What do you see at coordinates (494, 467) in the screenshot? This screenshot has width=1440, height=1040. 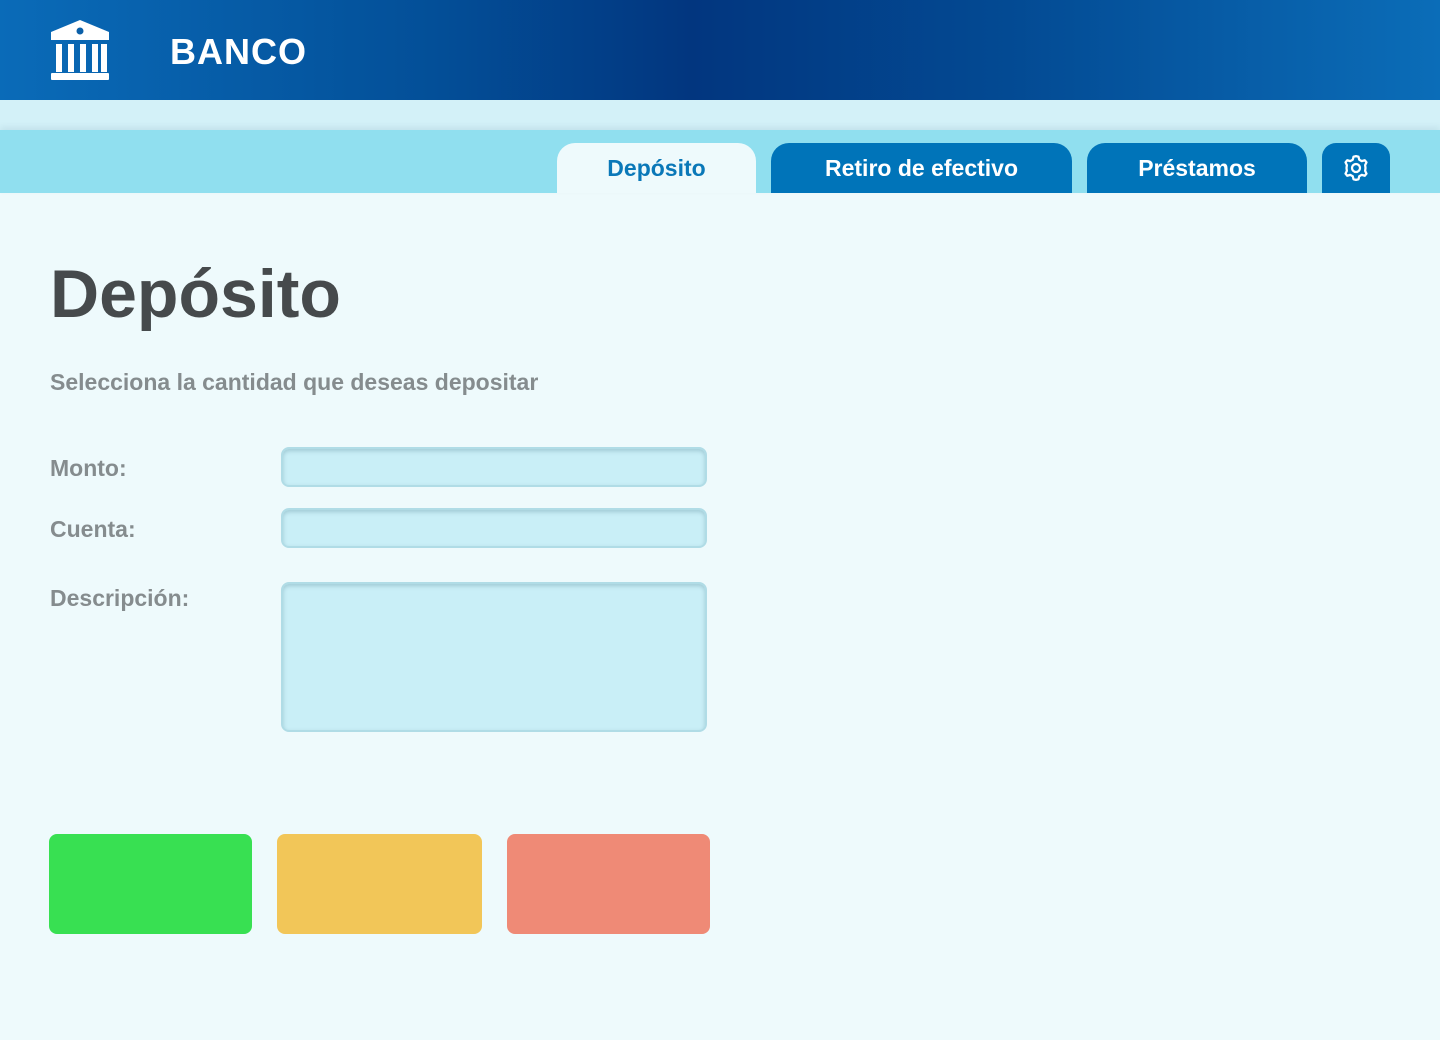 I see `monto-input` at bounding box center [494, 467].